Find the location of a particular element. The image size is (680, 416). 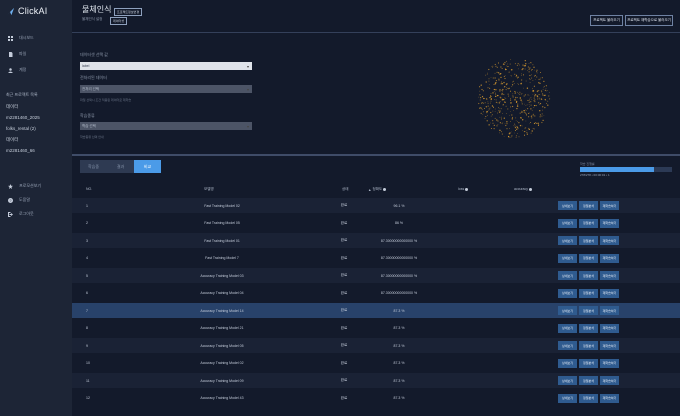

tab-compare: 비교 is located at coordinates (147, 166).